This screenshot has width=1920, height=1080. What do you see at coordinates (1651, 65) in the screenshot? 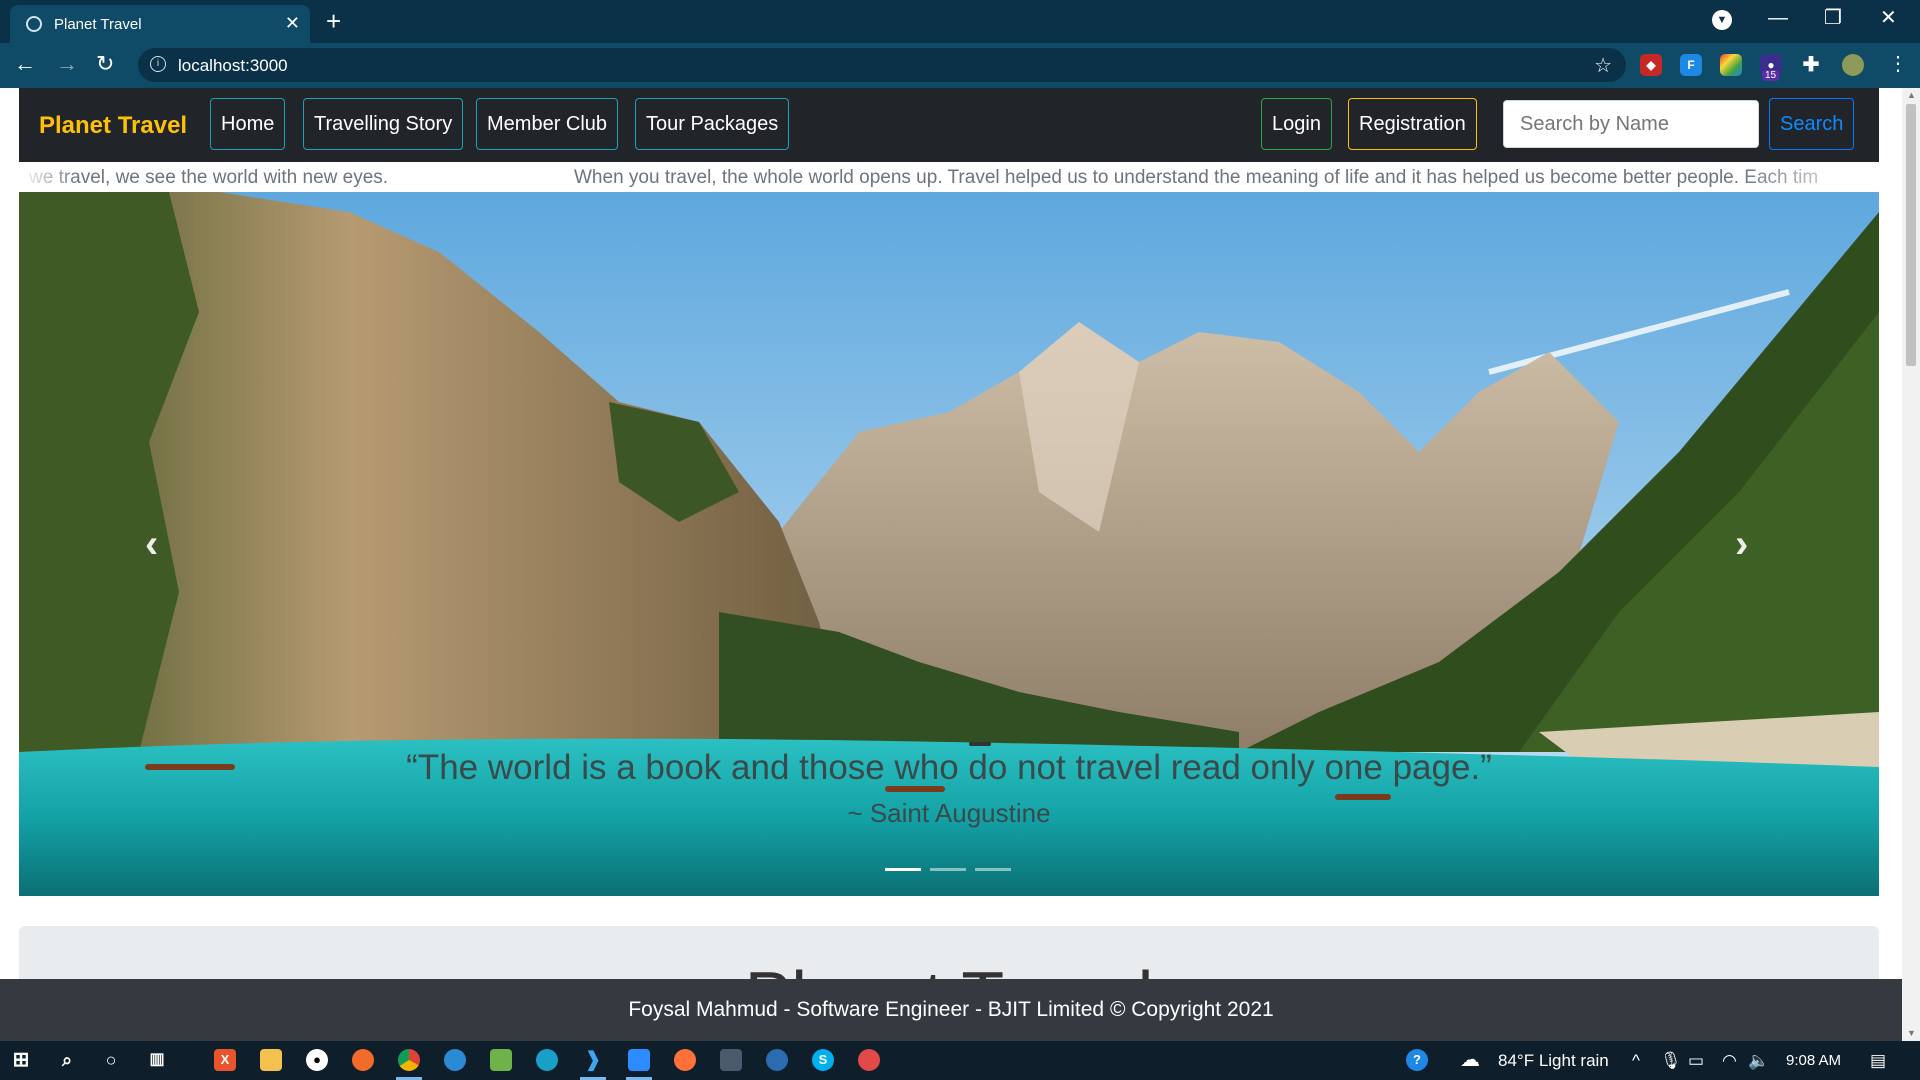
I see `extension-icon-1: ◆` at bounding box center [1651, 65].